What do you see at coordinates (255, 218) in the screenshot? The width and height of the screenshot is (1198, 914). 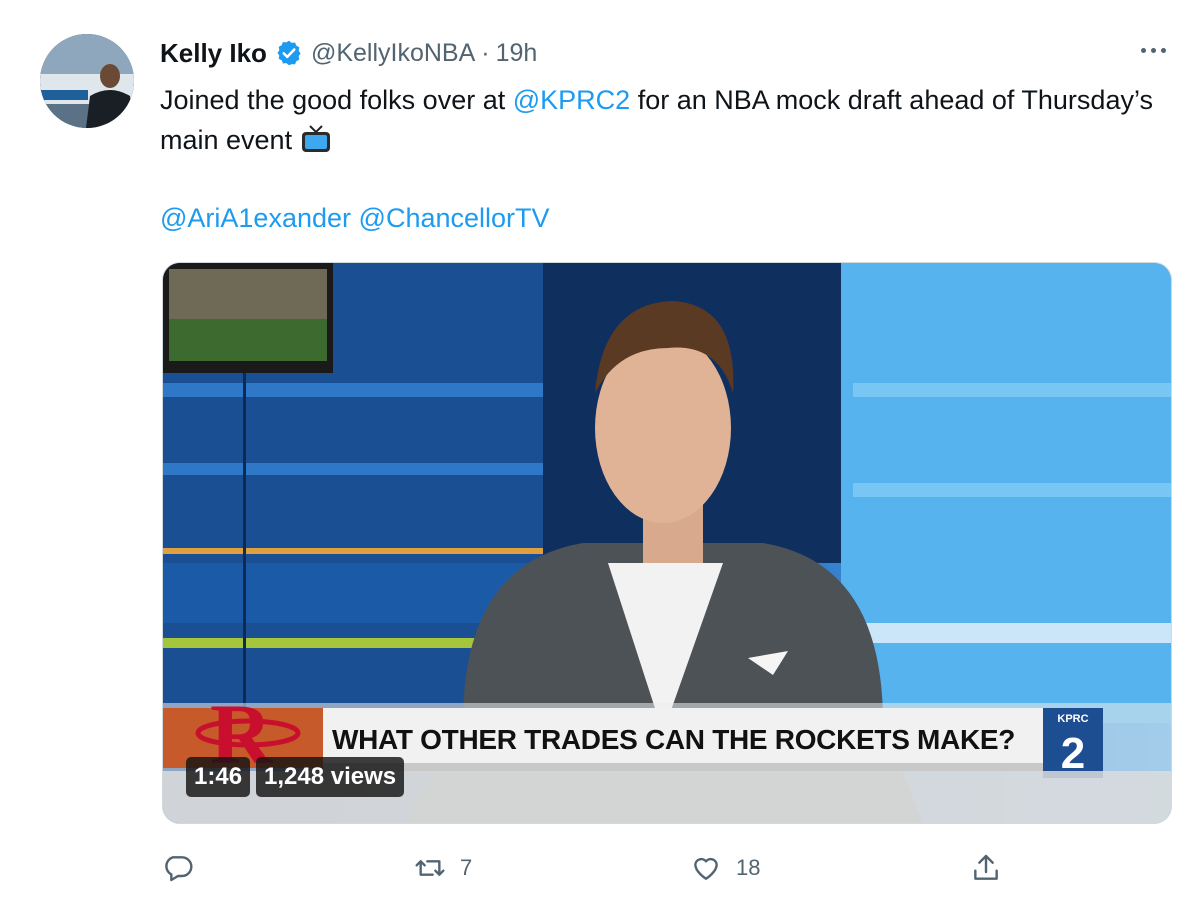 I see `mention-ari: @AriA1exander` at bounding box center [255, 218].